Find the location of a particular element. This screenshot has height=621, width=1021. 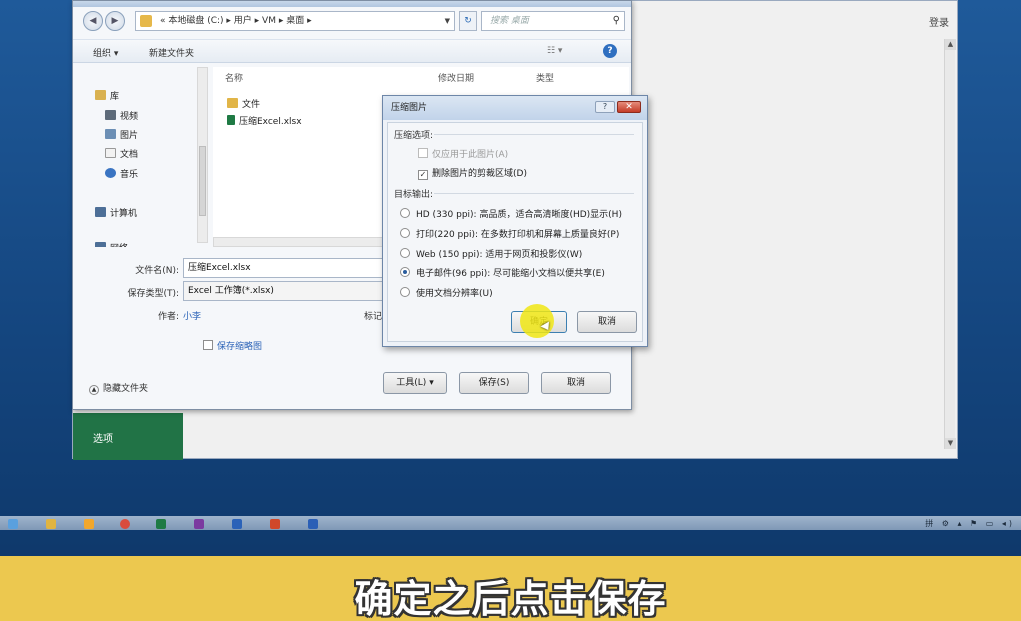

picture-icon is located at coordinates (110, 134).